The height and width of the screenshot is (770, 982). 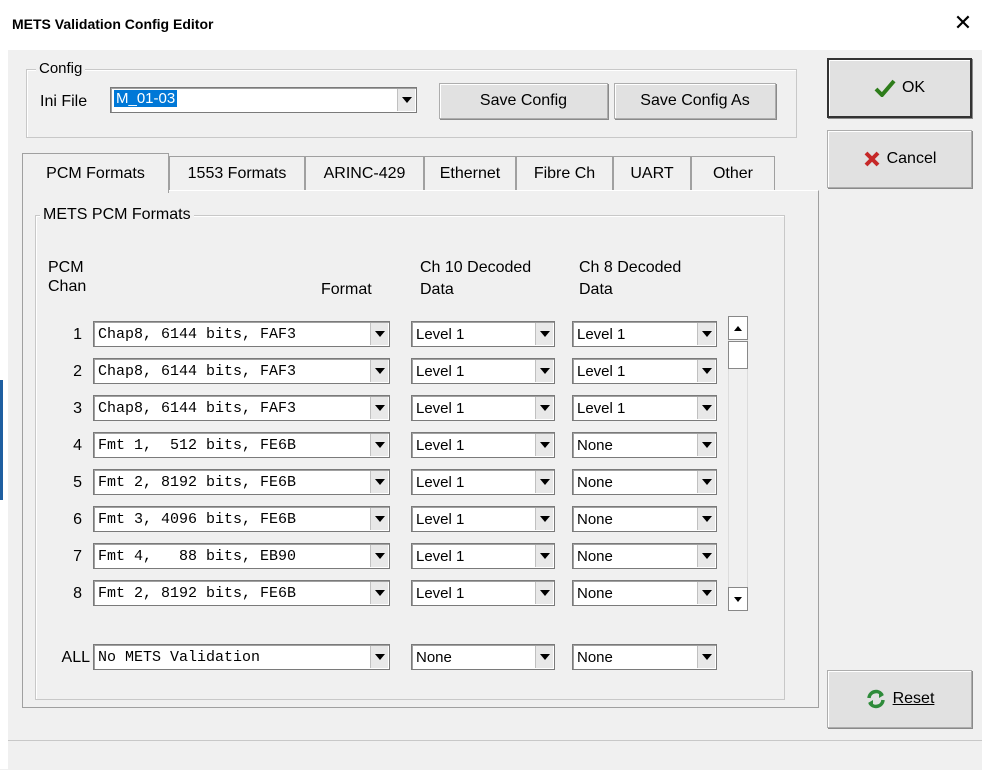 What do you see at coordinates (601, 334) in the screenshot?
I see `ch8-value: Level 1` at bounding box center [601, 334].